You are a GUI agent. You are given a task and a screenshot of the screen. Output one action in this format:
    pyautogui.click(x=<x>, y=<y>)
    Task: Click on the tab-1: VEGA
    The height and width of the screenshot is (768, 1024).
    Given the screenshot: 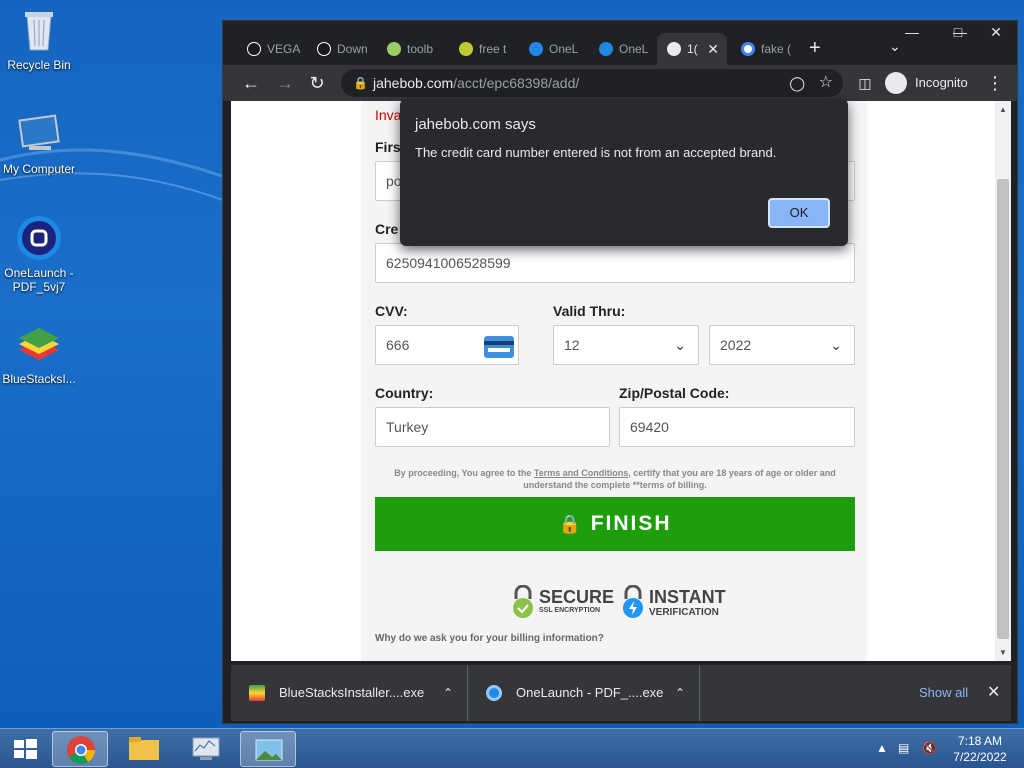 What is the action you would take?
    pyautogui.click(x=269, y=49)
    